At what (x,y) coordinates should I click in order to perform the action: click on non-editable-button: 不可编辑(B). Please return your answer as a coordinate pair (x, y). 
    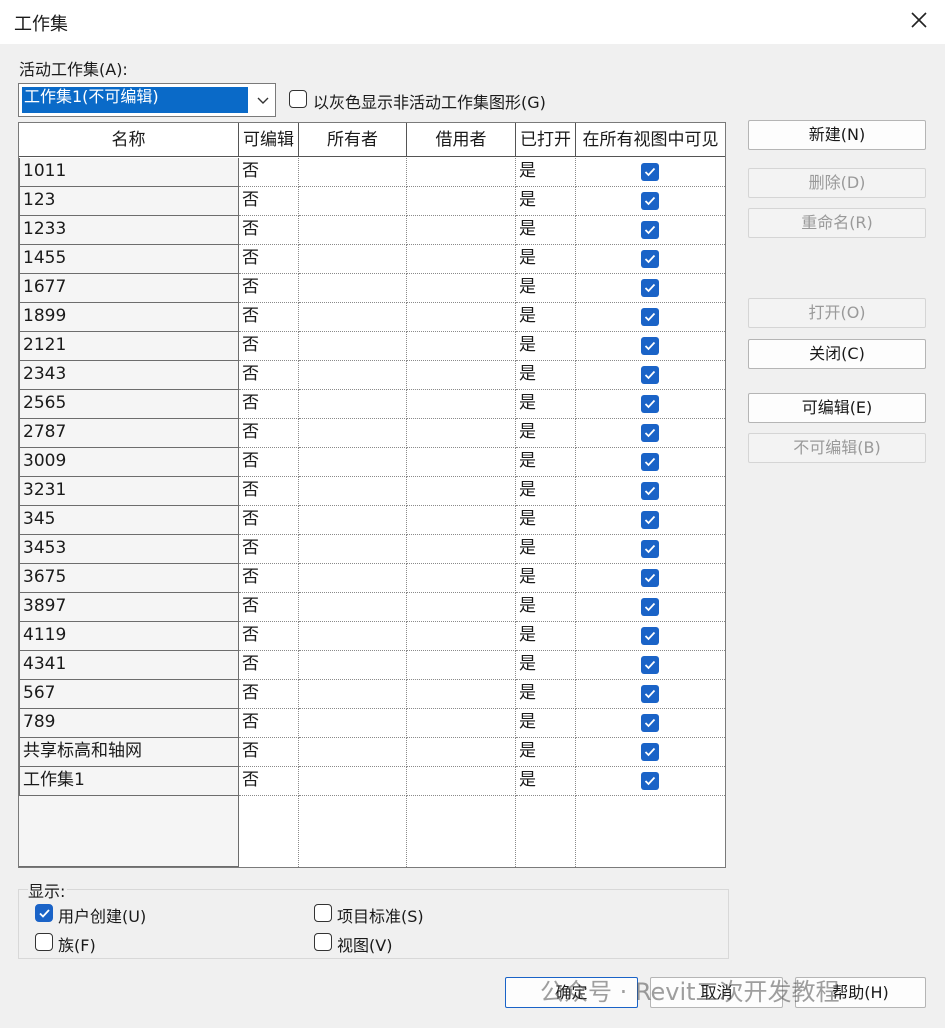
    Looking at the image, I should click on (837, 448).